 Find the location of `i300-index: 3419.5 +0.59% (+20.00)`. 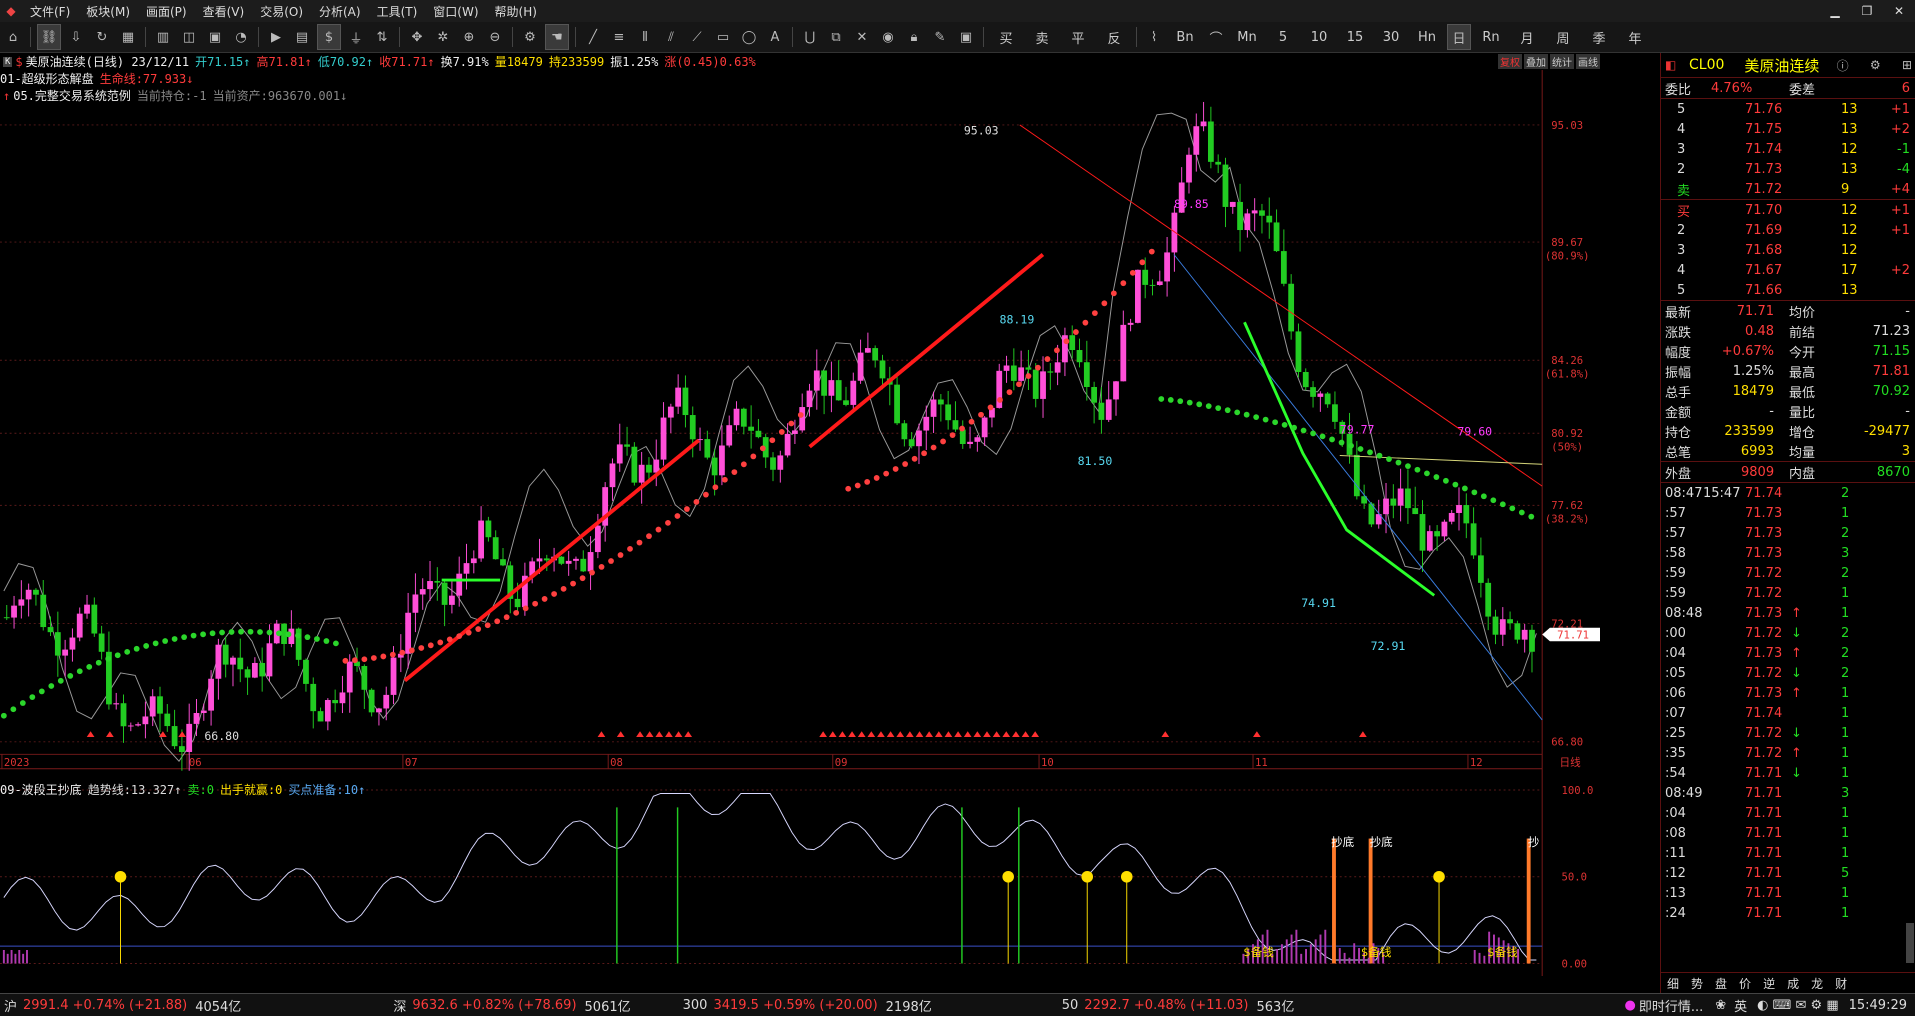

i300-index: 3419.5 +0.59% (+20.00) is located at coordinates (795, 1005).